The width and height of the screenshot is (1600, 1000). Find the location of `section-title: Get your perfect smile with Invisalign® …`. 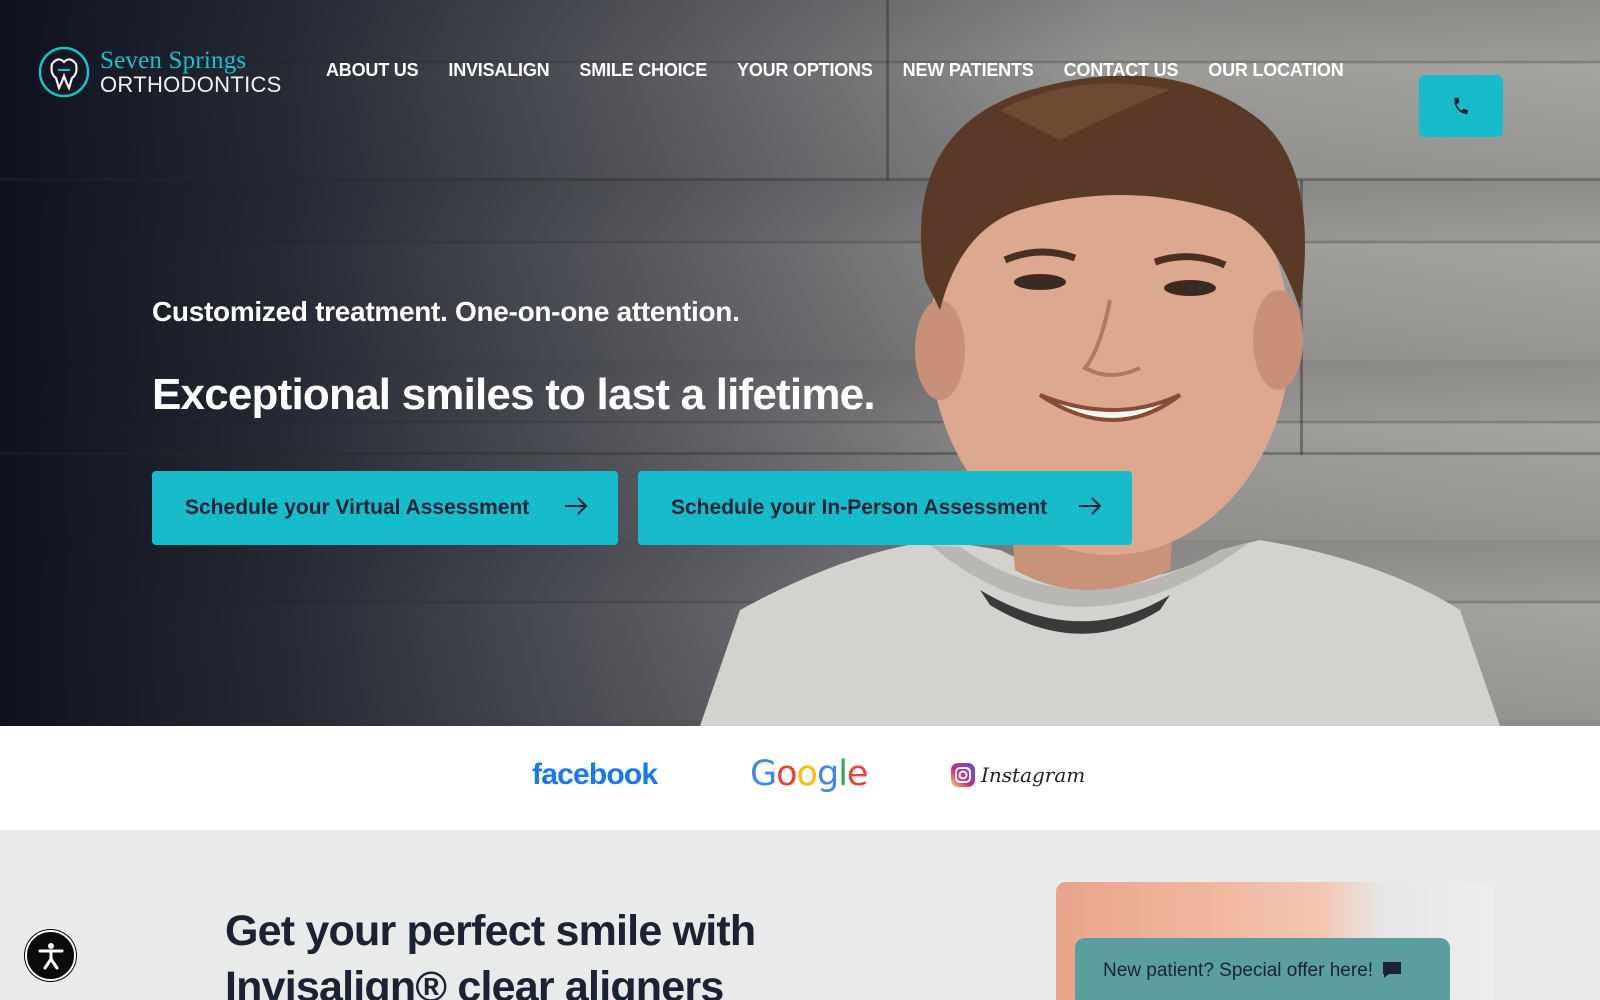

section-title: Get your perfect smile with Invisalign® … is located at coordinates (490, 953).